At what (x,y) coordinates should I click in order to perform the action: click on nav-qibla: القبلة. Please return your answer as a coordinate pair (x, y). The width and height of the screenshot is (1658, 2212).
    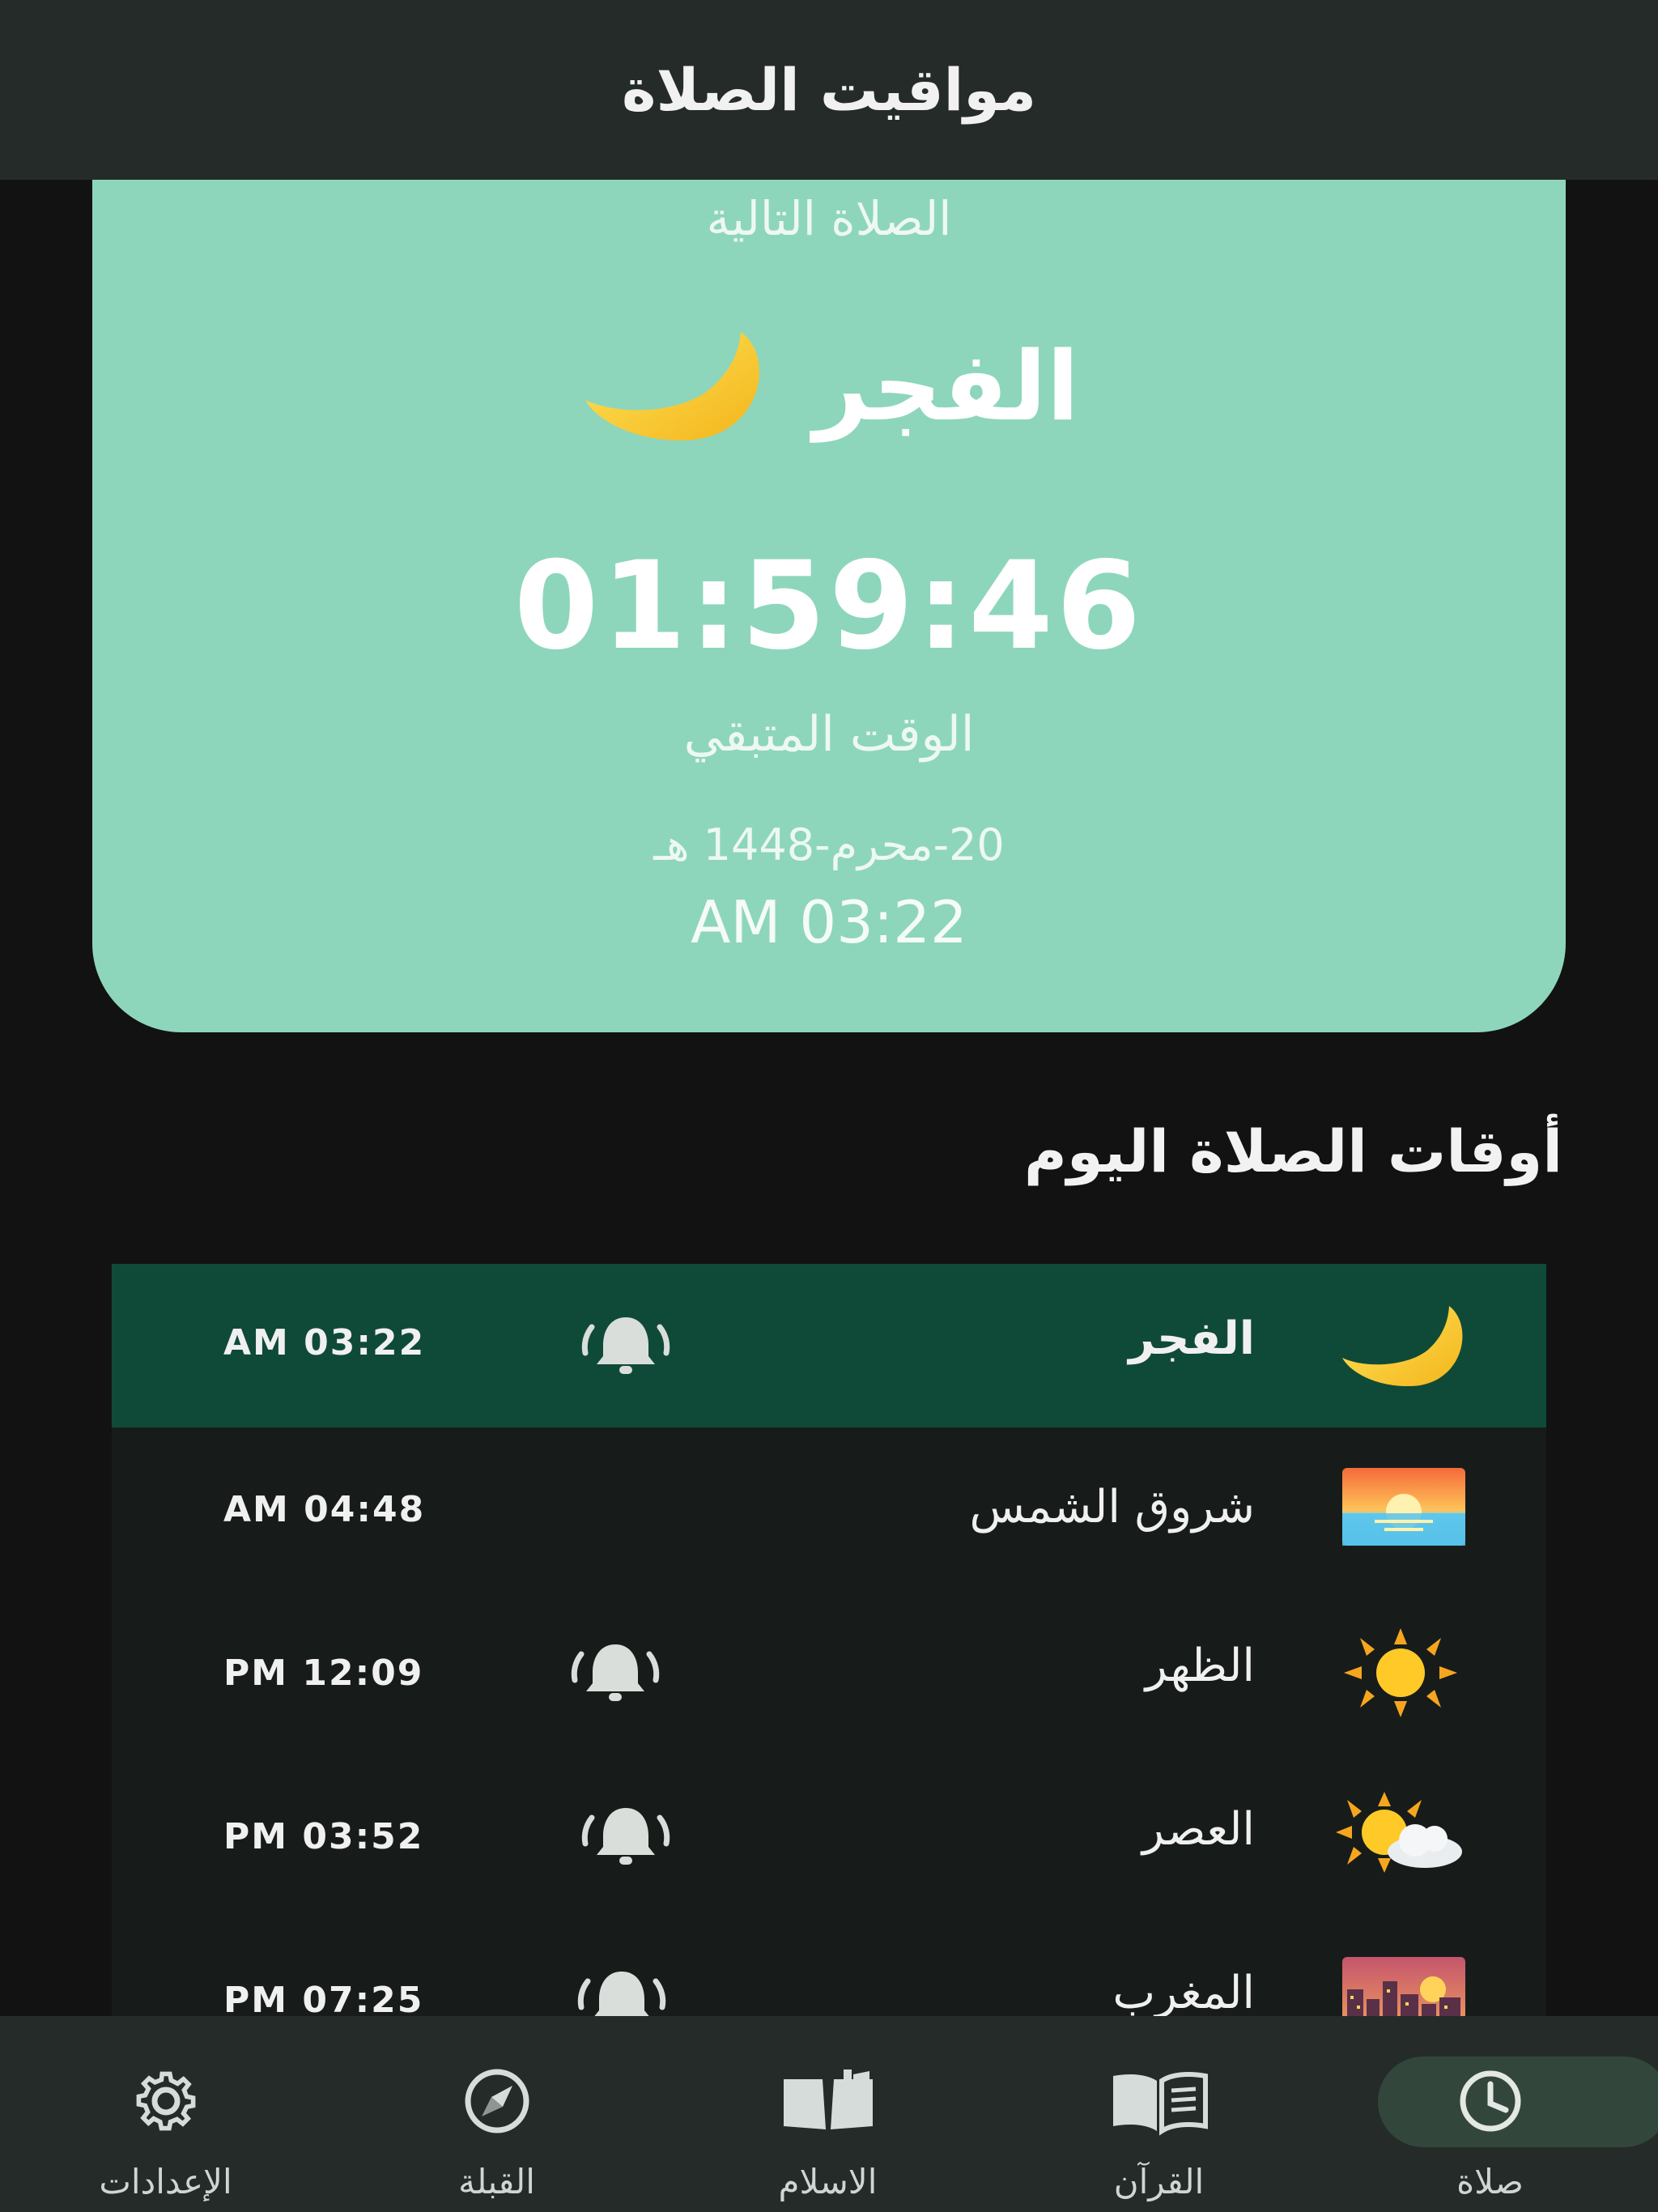
    Looking at the image, I should click on (496, 2114).